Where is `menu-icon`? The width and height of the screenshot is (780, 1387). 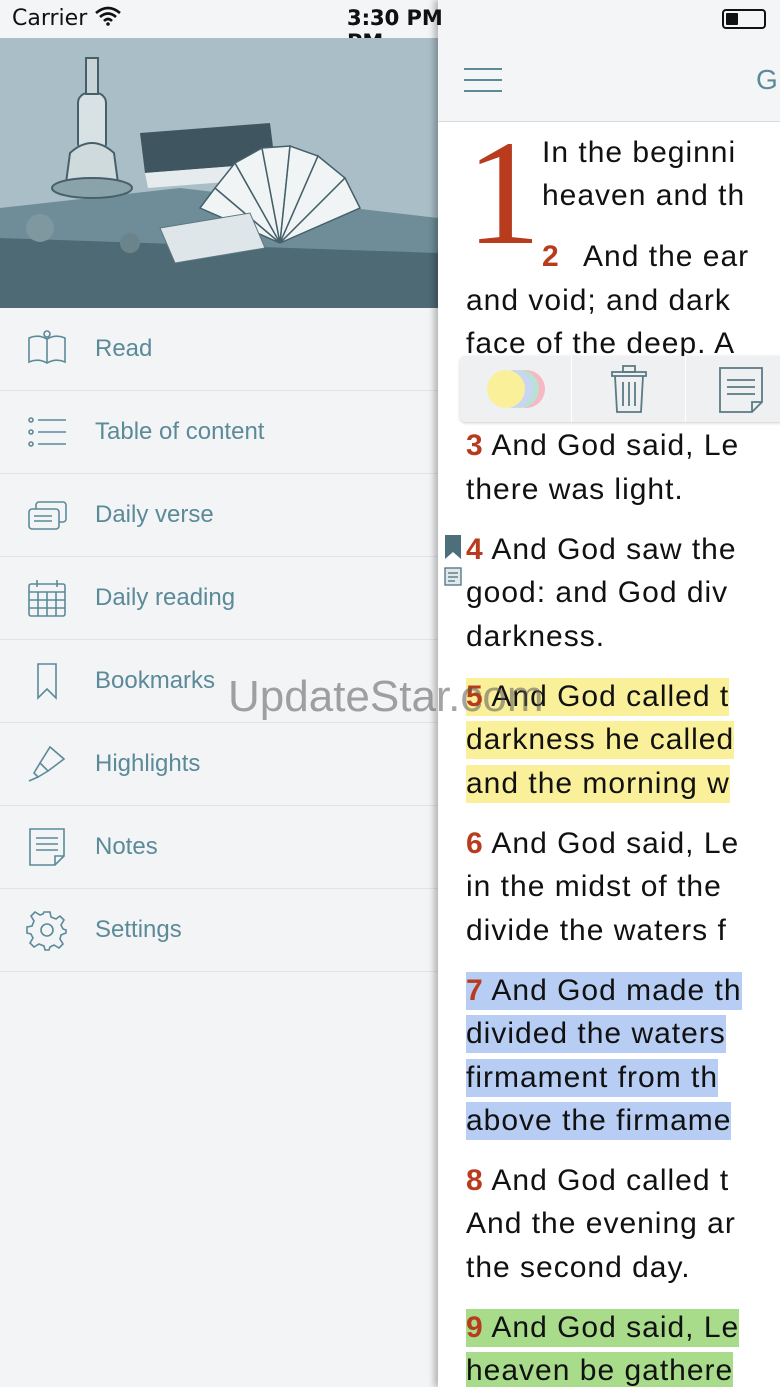 menu-icon is located at coordinates (484, 81).